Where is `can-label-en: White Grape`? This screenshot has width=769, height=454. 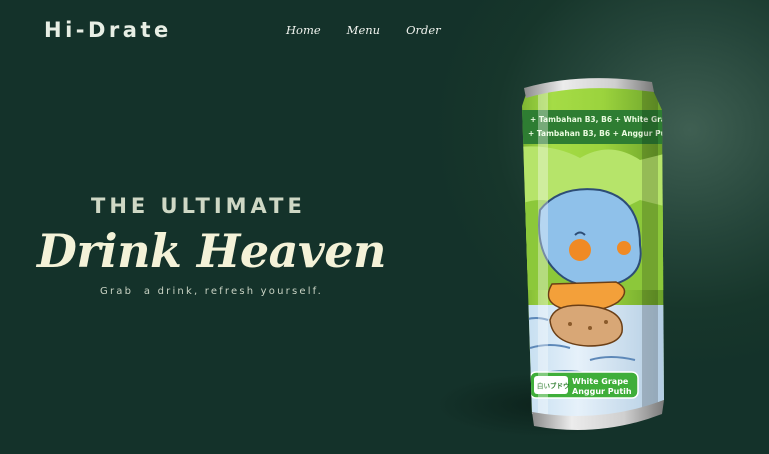 can-label-en: White Grape is located at coordinates (600, 381).